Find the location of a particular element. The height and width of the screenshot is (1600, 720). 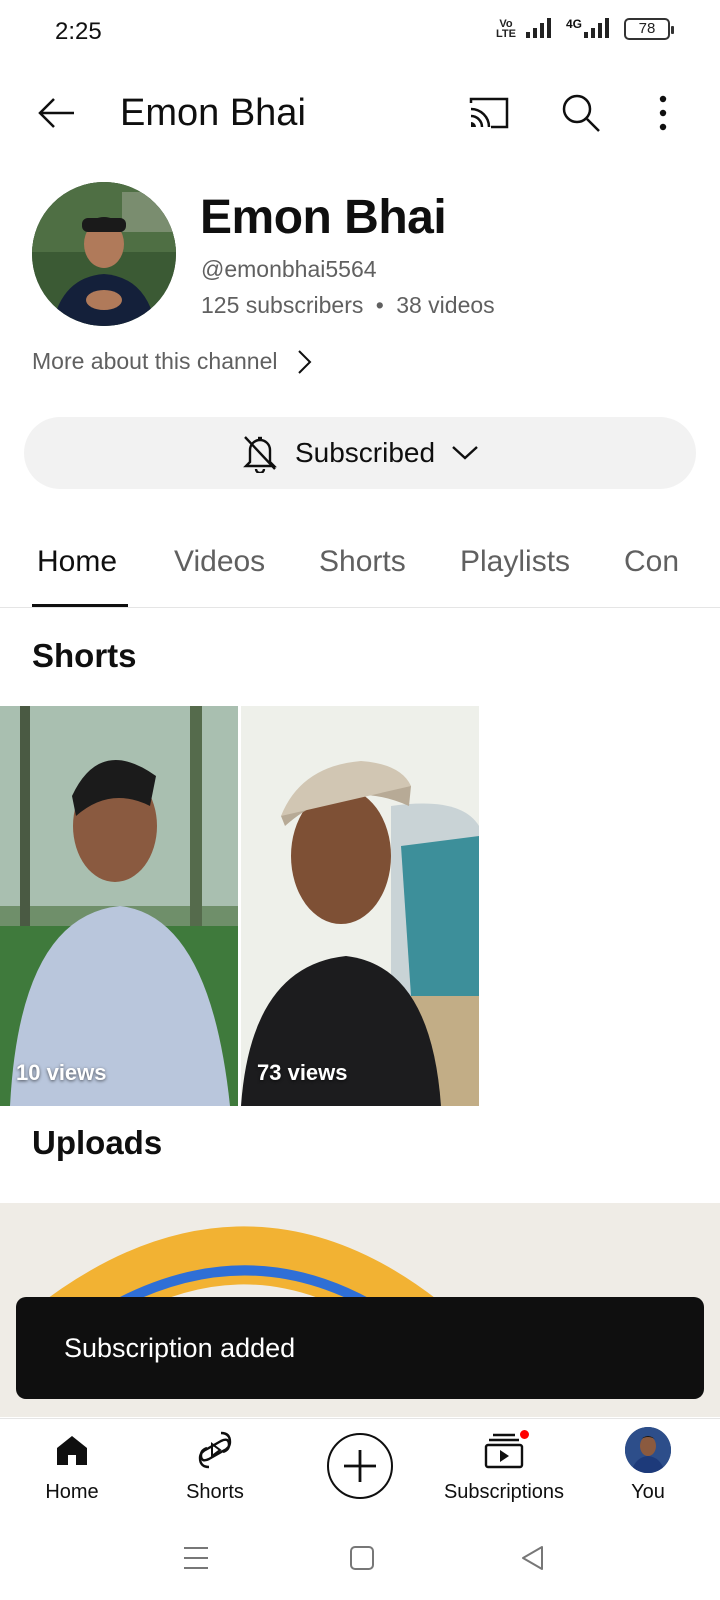

channel-avatar-image is located at coordinates (104, 254).